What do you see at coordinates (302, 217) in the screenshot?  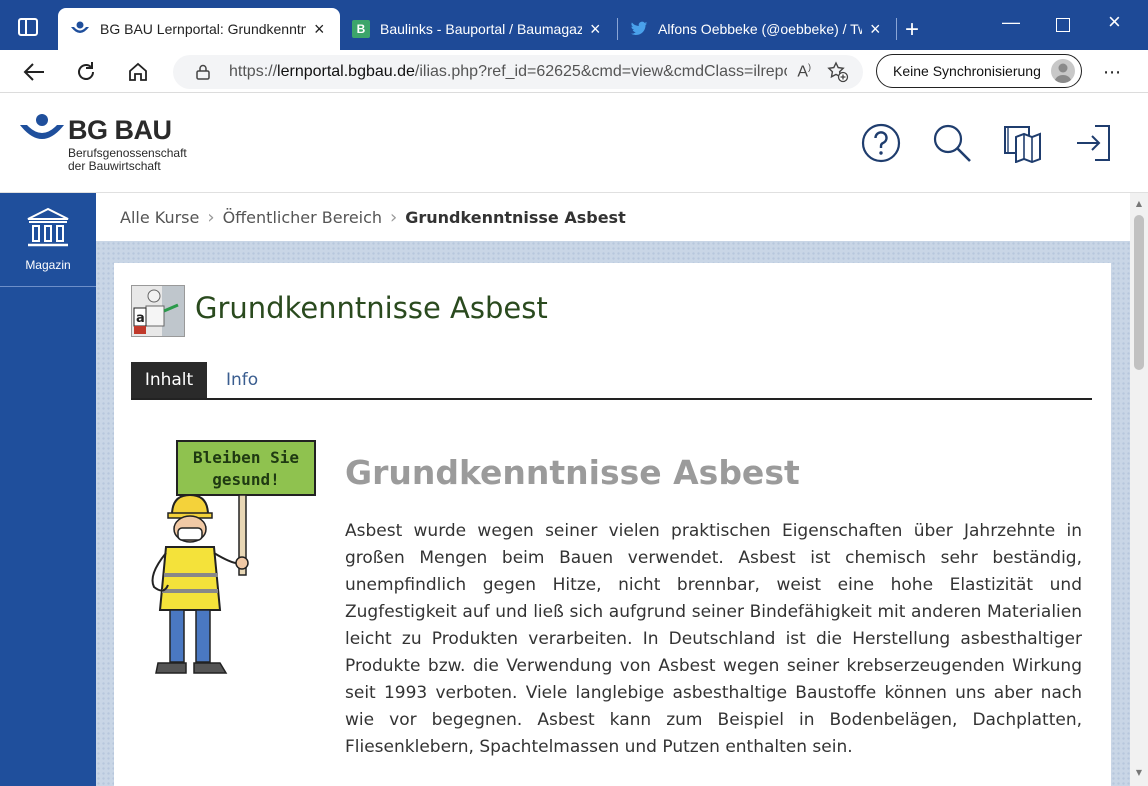 I see `breadcrumb-link: Öffentlicher Bereich` at bounding box center [302, 217].